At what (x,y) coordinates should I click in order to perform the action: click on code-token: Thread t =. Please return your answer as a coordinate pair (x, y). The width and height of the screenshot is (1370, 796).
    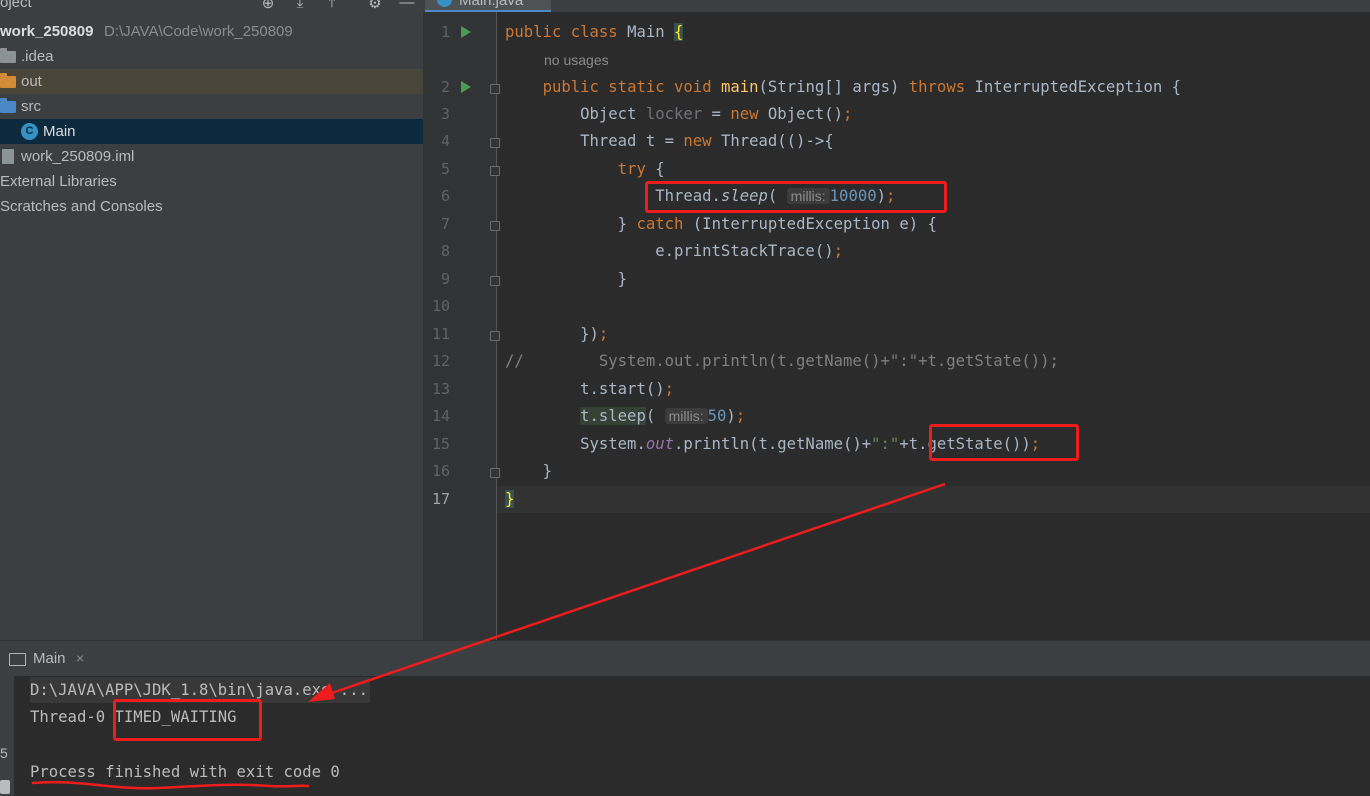
    Looking at the image, I should click on (632, 141).